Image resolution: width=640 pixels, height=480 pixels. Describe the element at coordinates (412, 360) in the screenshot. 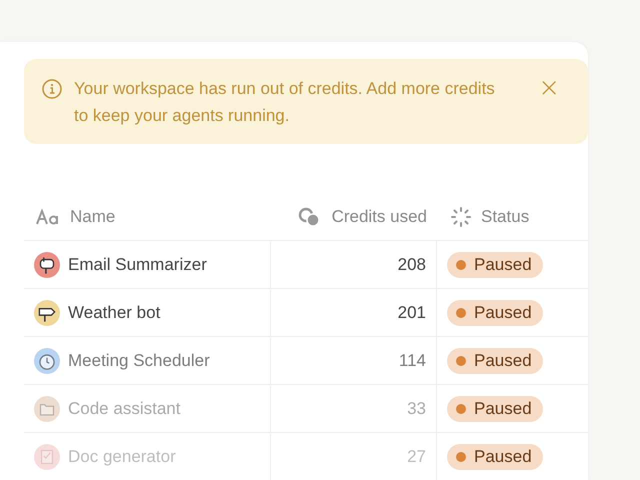

I see `credits-value: 114` at that location.